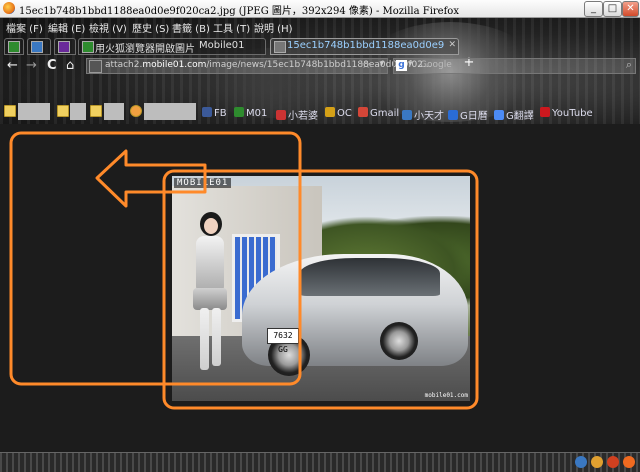  What do you see at coordinates (151, 178) in the screenshot?
I see `left-arrow-icon` at bounding box center [151, 178].